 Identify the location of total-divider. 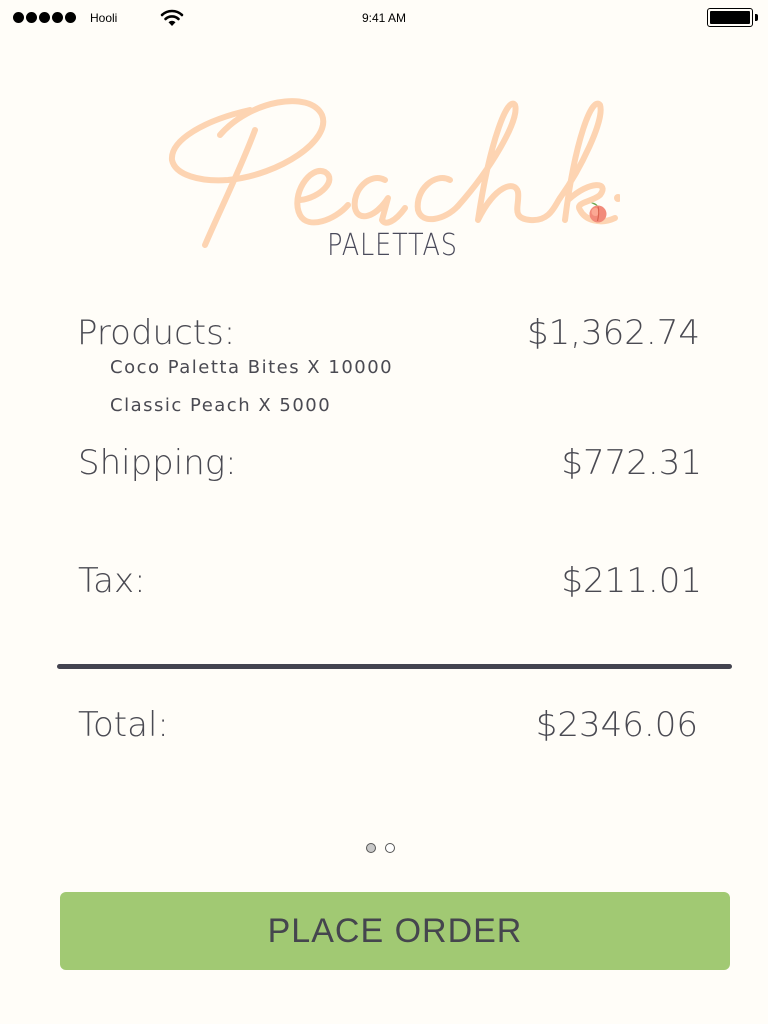
(394, 666).